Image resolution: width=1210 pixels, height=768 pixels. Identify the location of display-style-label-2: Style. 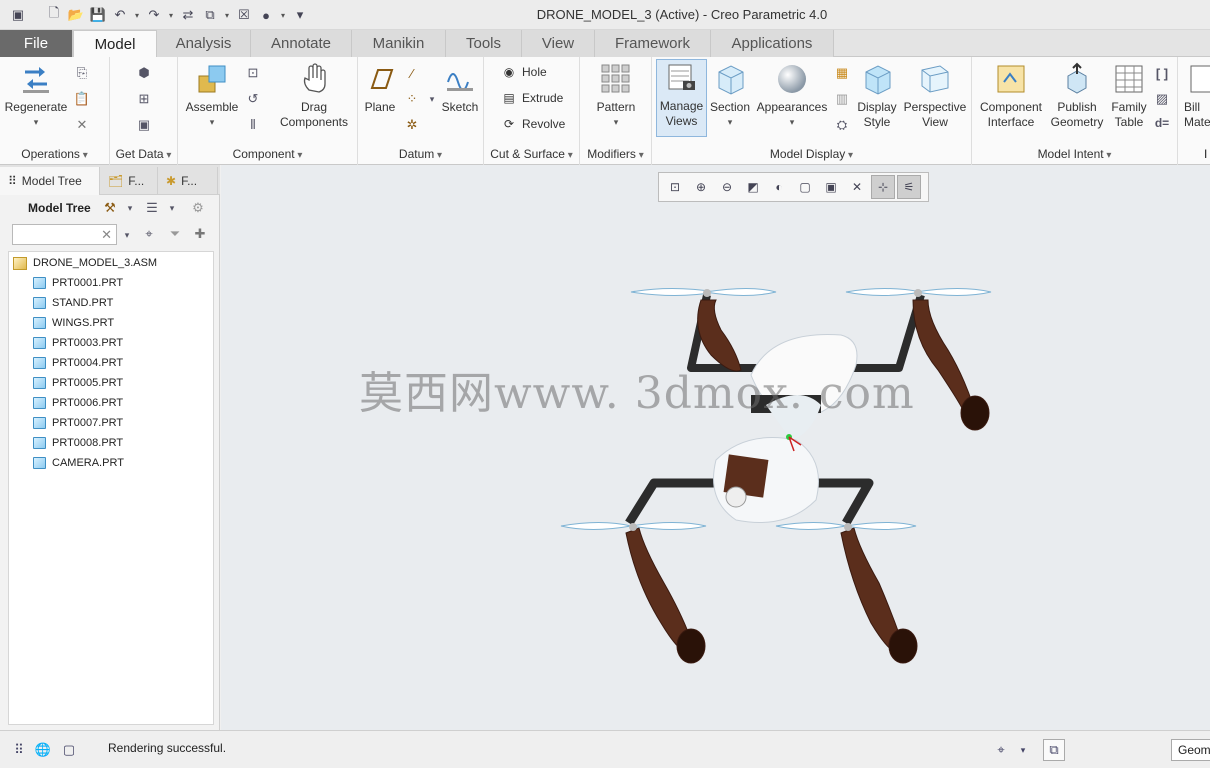
(877, 122).